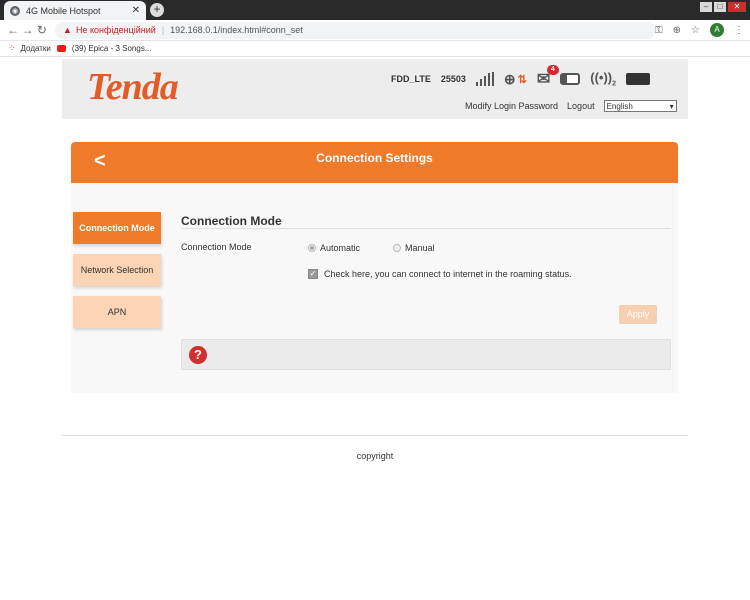 Image resolution: width=750 pixels, height=600 pixels. What do you see at coordinates (231, 221) in the screenshot?
I see `section-title: Connection Mode` at bounding box center [231, 221].